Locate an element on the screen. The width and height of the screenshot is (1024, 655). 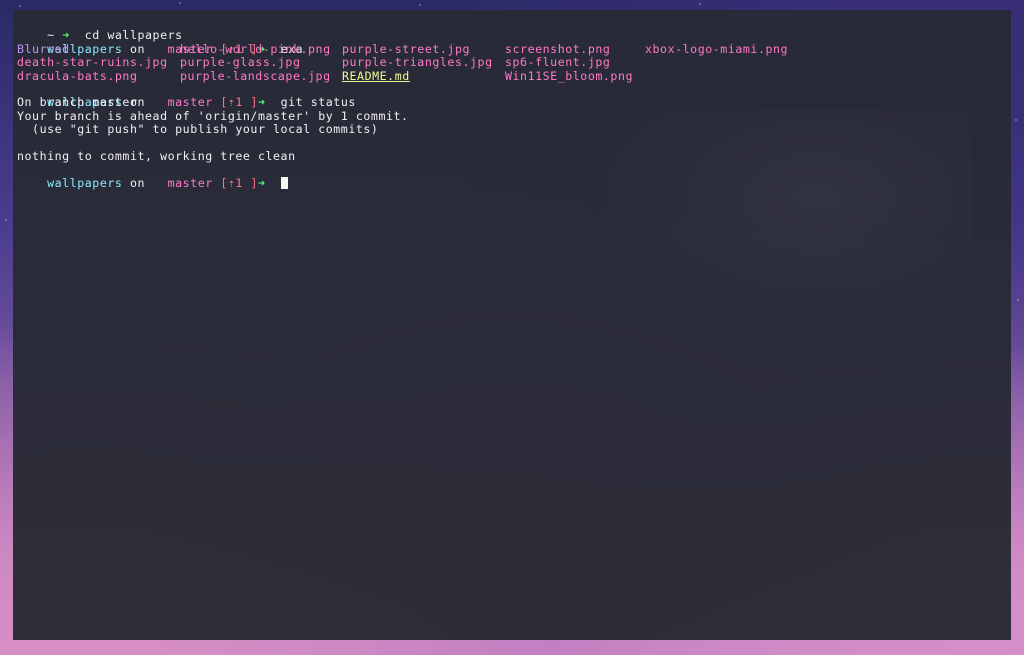
file-entry: dracula-bats.png is located at coordinates (77, 75).